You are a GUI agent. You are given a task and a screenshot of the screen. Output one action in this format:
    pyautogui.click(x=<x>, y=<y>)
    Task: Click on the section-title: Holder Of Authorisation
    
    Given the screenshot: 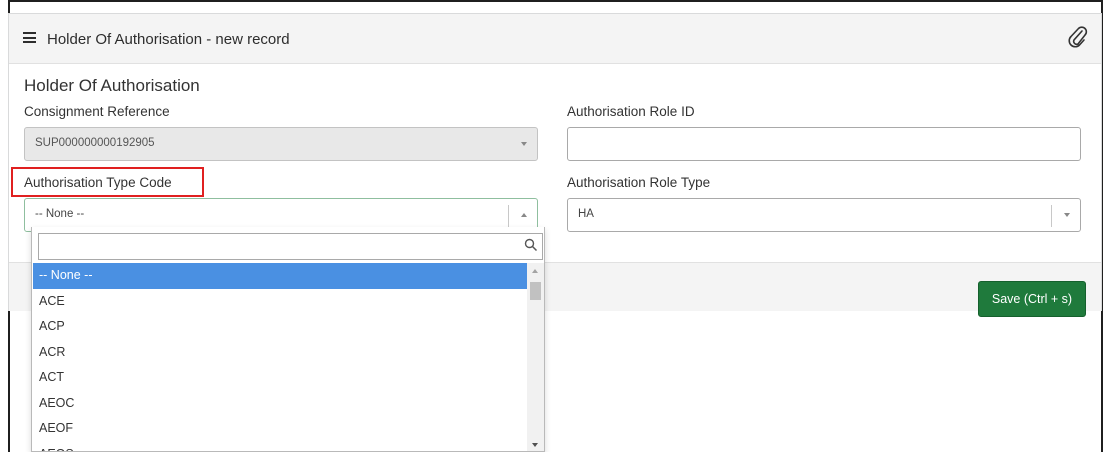 What is the action you would take?
    pyautogui.click(x=112, y=85)
    